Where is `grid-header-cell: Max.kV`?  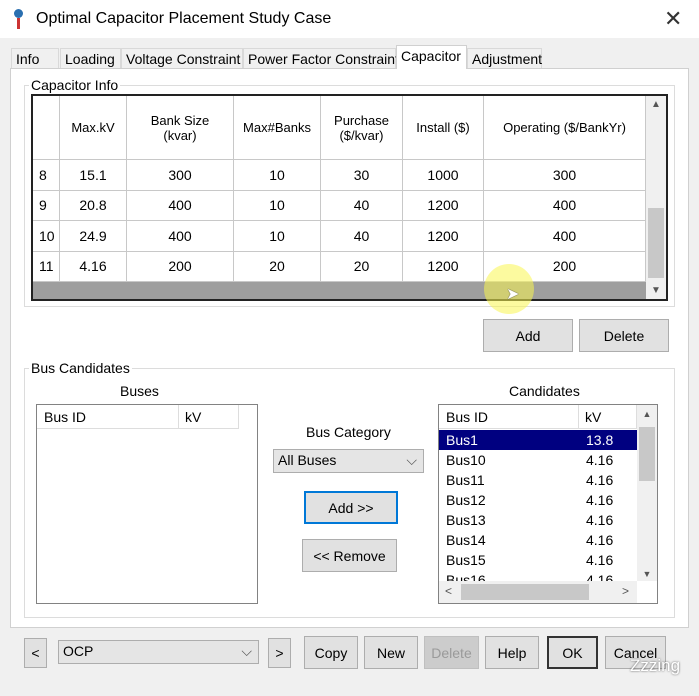 grid-header-cell: Max.kV is located at coordinates (93, 128).